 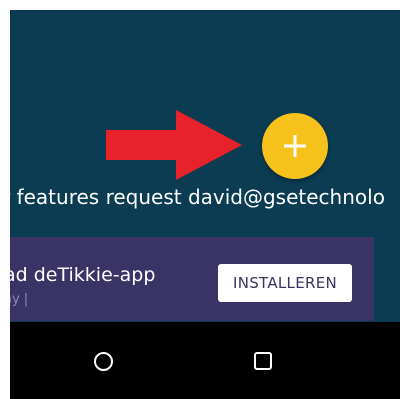 I want to click on home-button-icon, so click(x=103, y=361).